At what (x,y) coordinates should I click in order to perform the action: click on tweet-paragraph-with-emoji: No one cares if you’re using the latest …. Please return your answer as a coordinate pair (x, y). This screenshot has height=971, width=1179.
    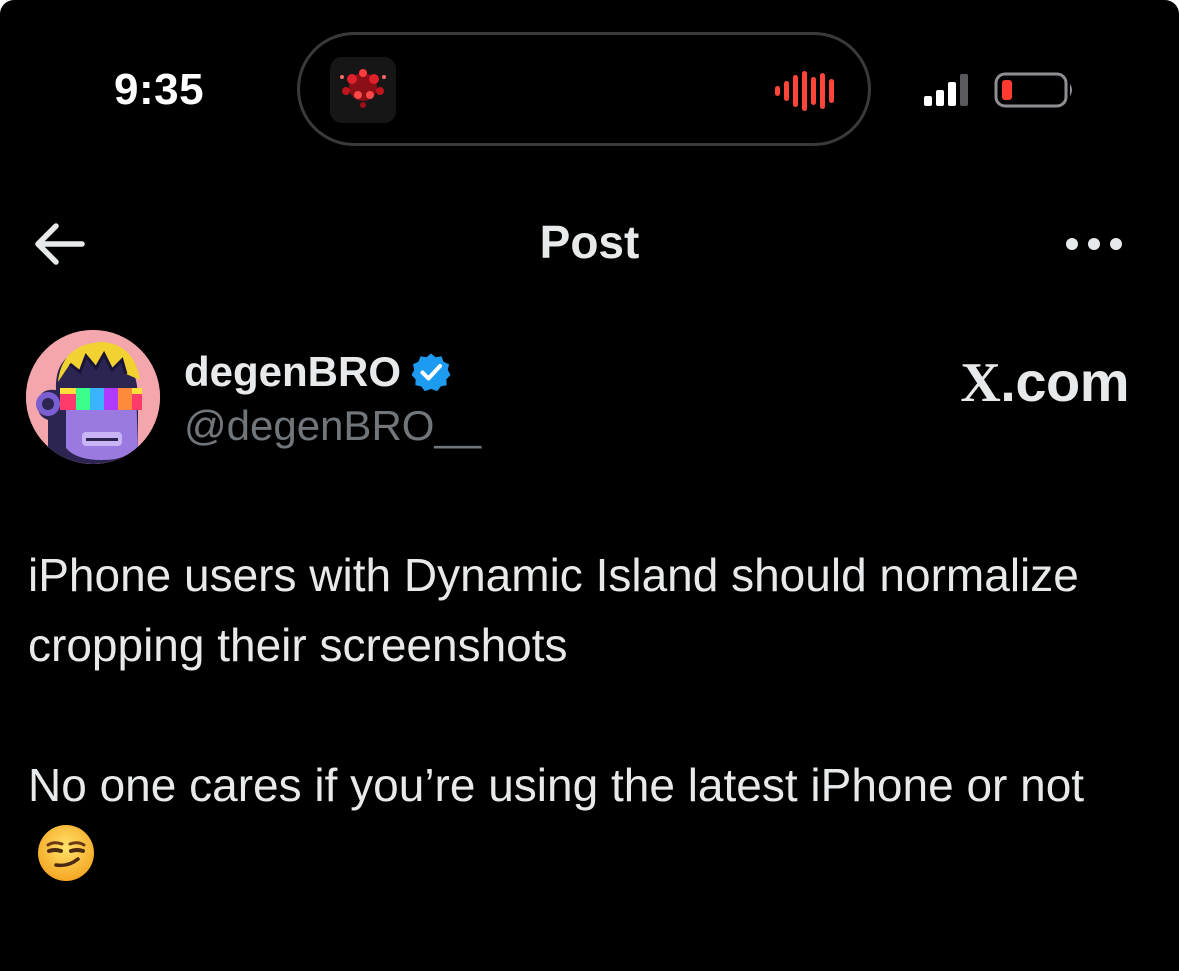
    Looking at the image, I should click on (583, 820).